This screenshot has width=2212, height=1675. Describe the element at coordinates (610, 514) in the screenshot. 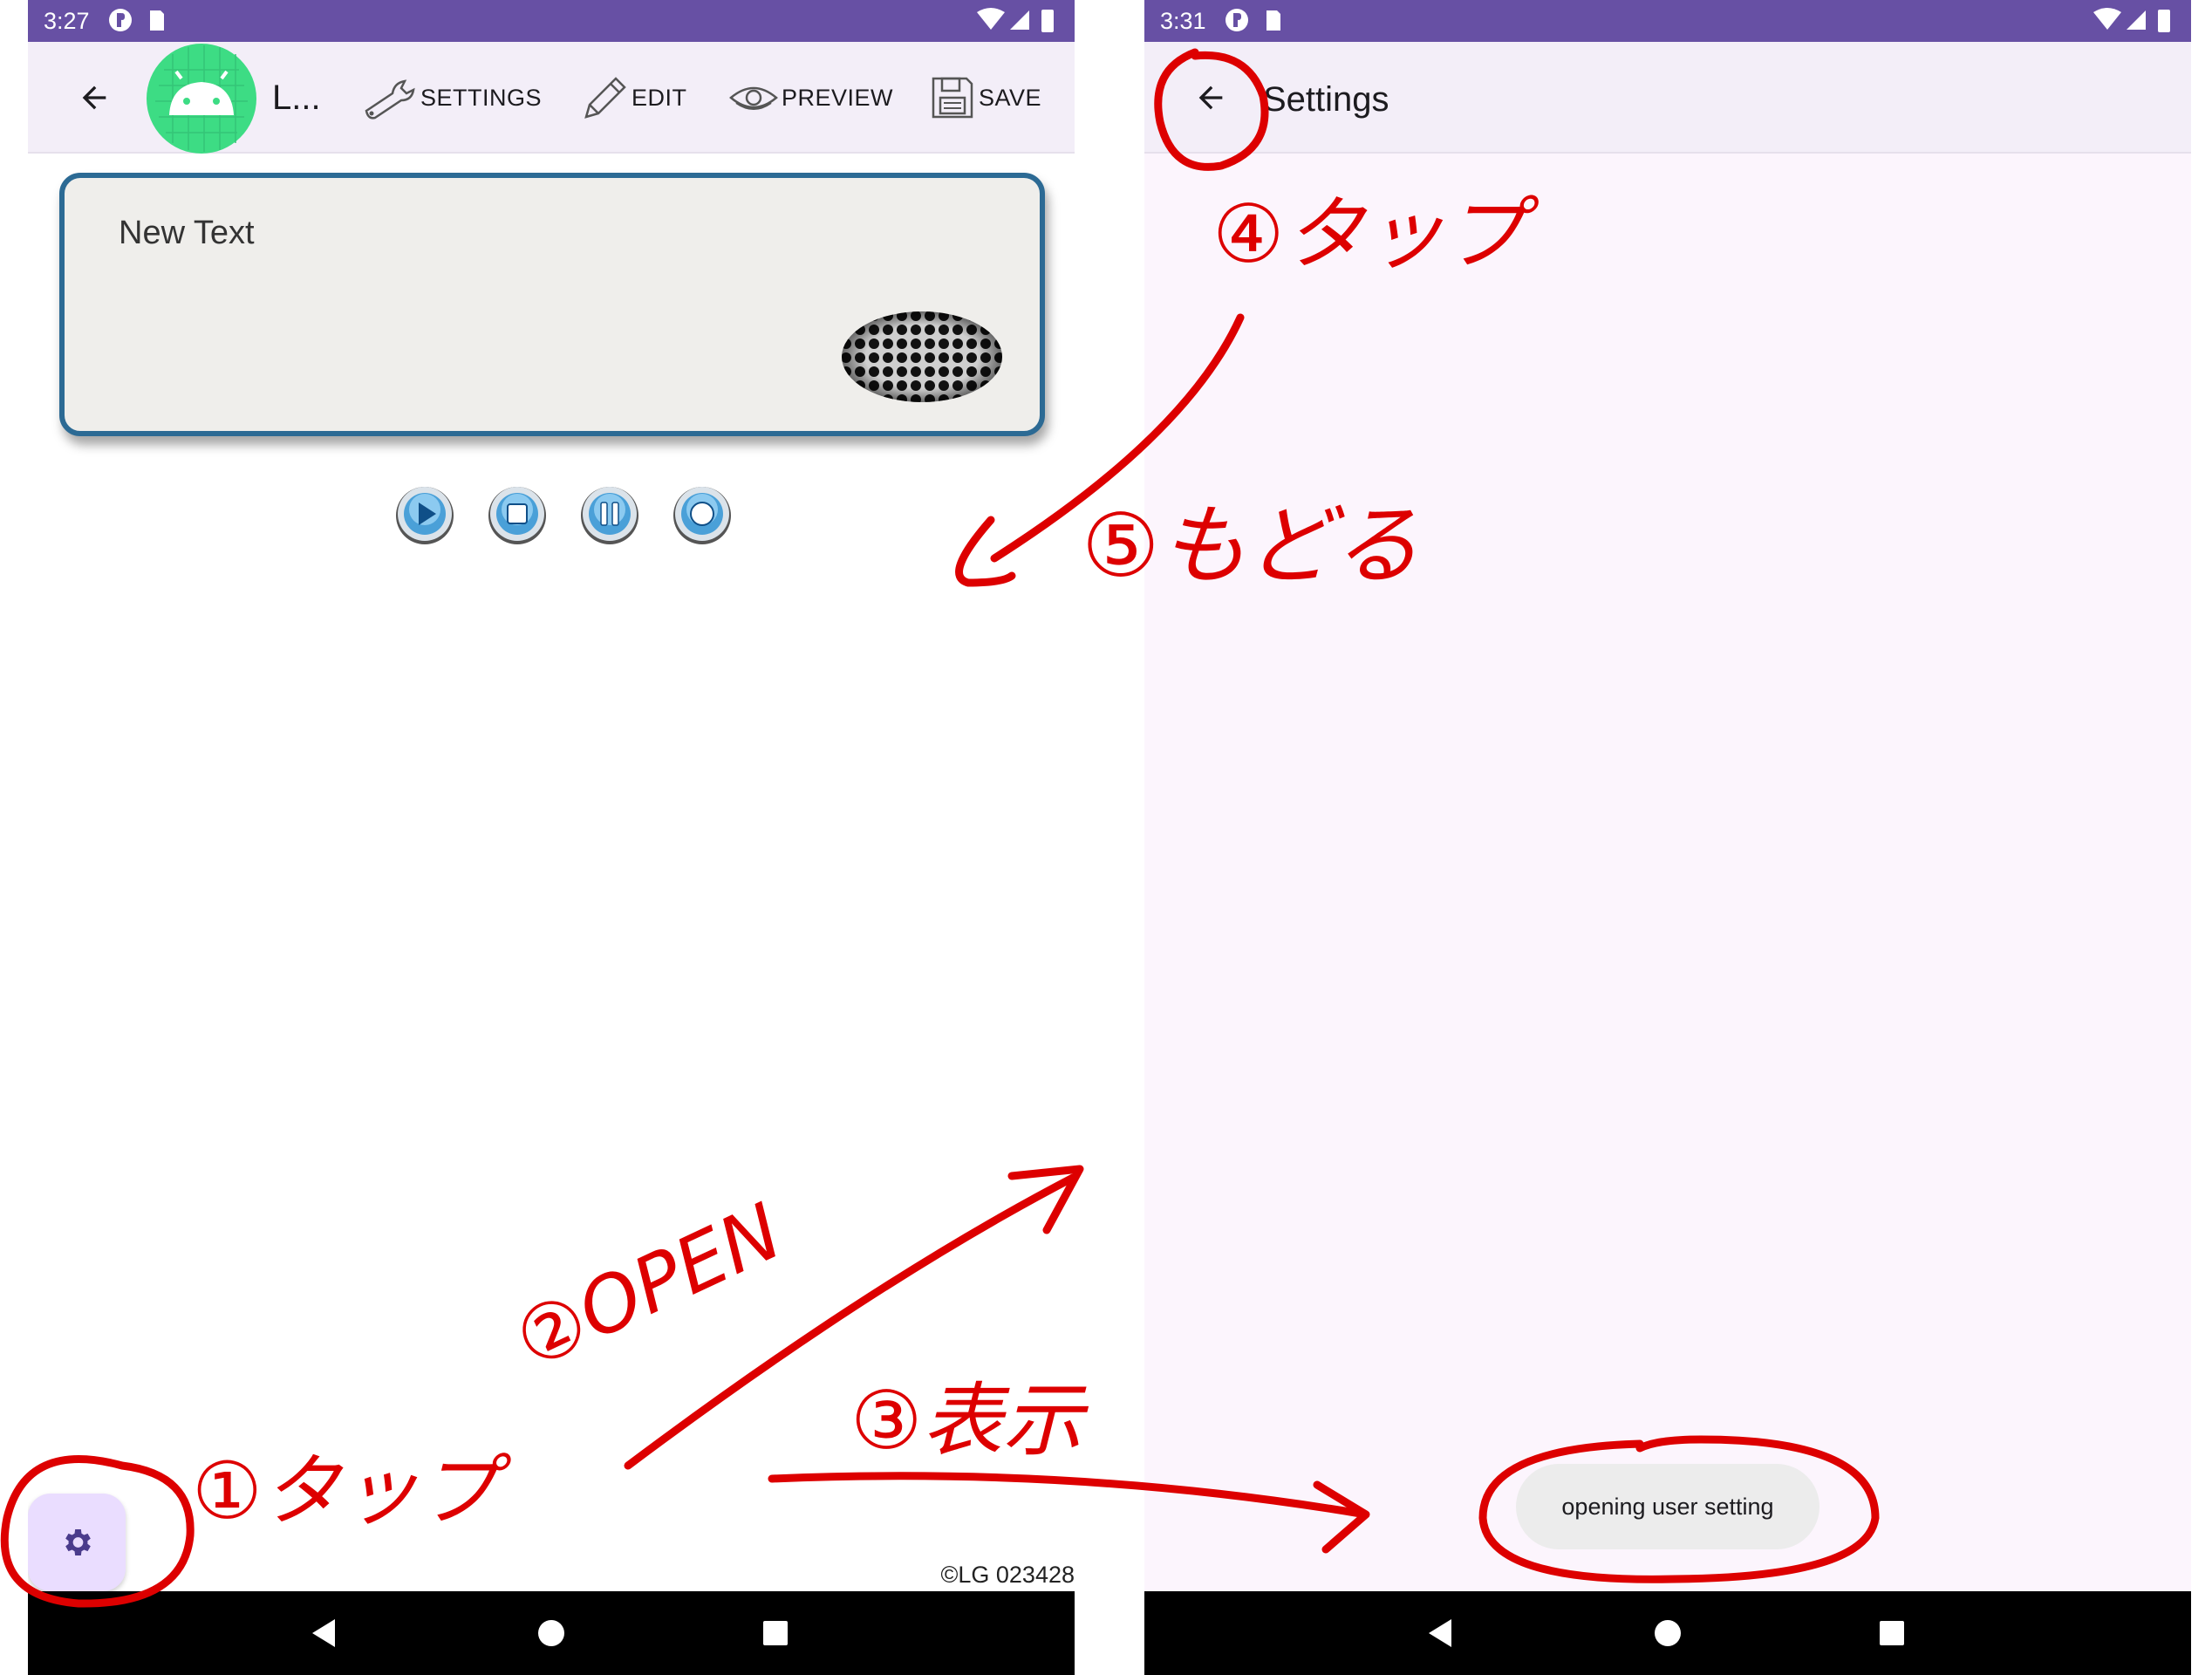

I see `pause-icon` at that location.